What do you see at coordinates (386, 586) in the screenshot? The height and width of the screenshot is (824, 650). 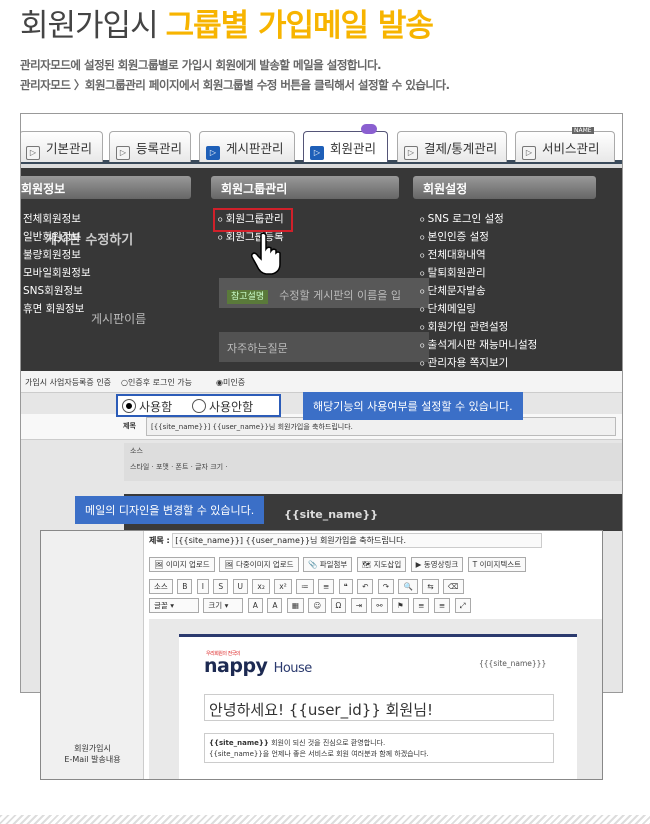 I see `redo-button: ↷` at bounding box center [386, 586].